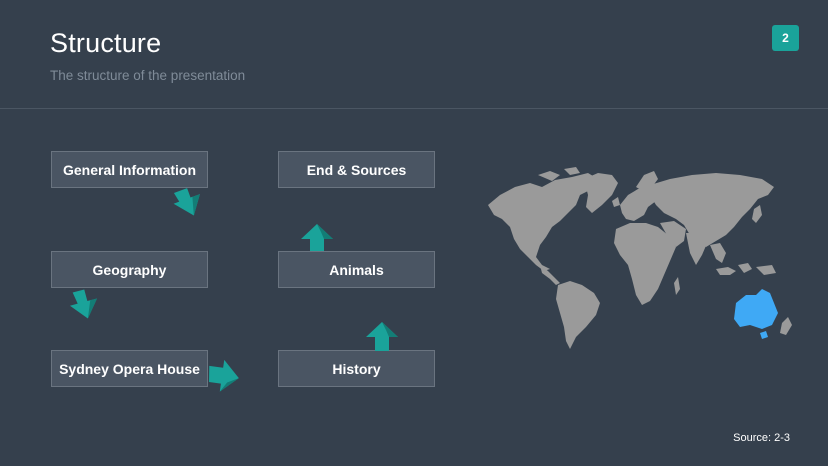 The width and height of the screenshot is (828, 466). Describe the element at coordinates (148, 75) in the screenshot. I see `slide-subtitle: The structure of the presentation` at that location.